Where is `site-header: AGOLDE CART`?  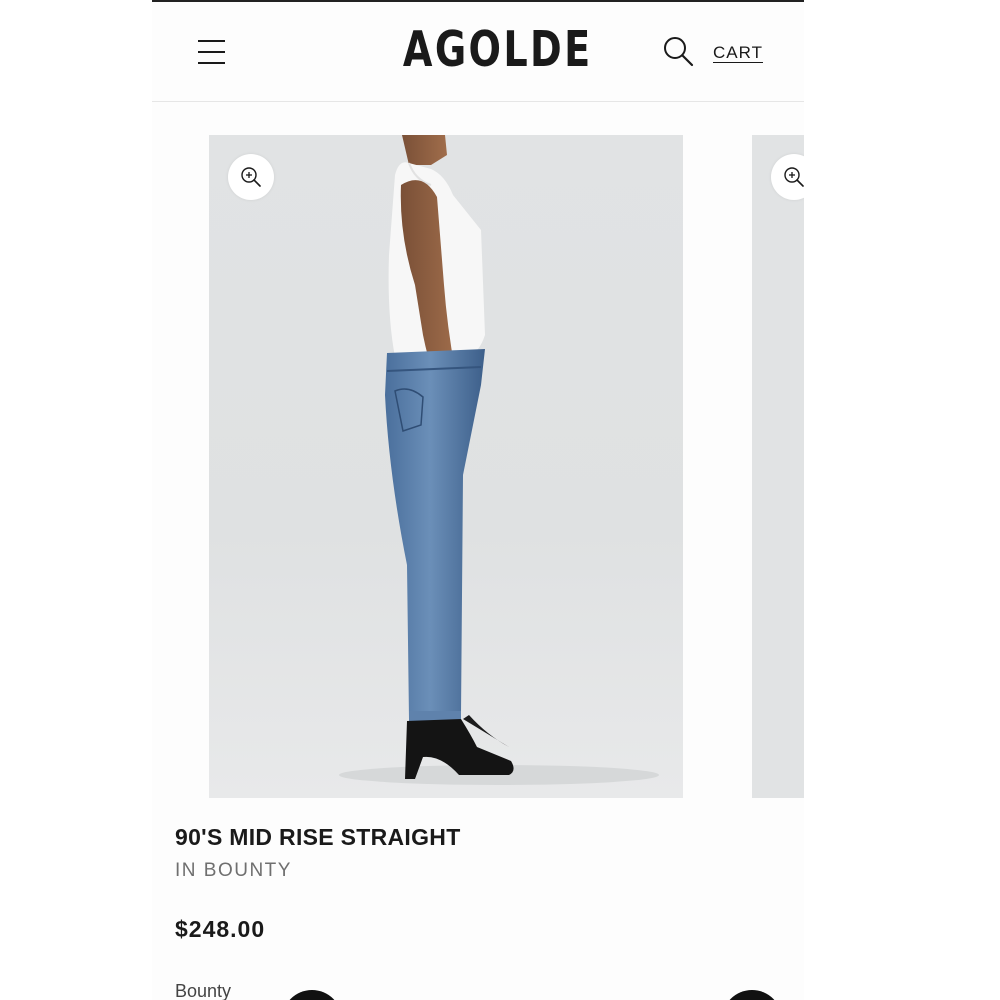
site-header: AGOLDE CART is located at coordinates (478, 52).